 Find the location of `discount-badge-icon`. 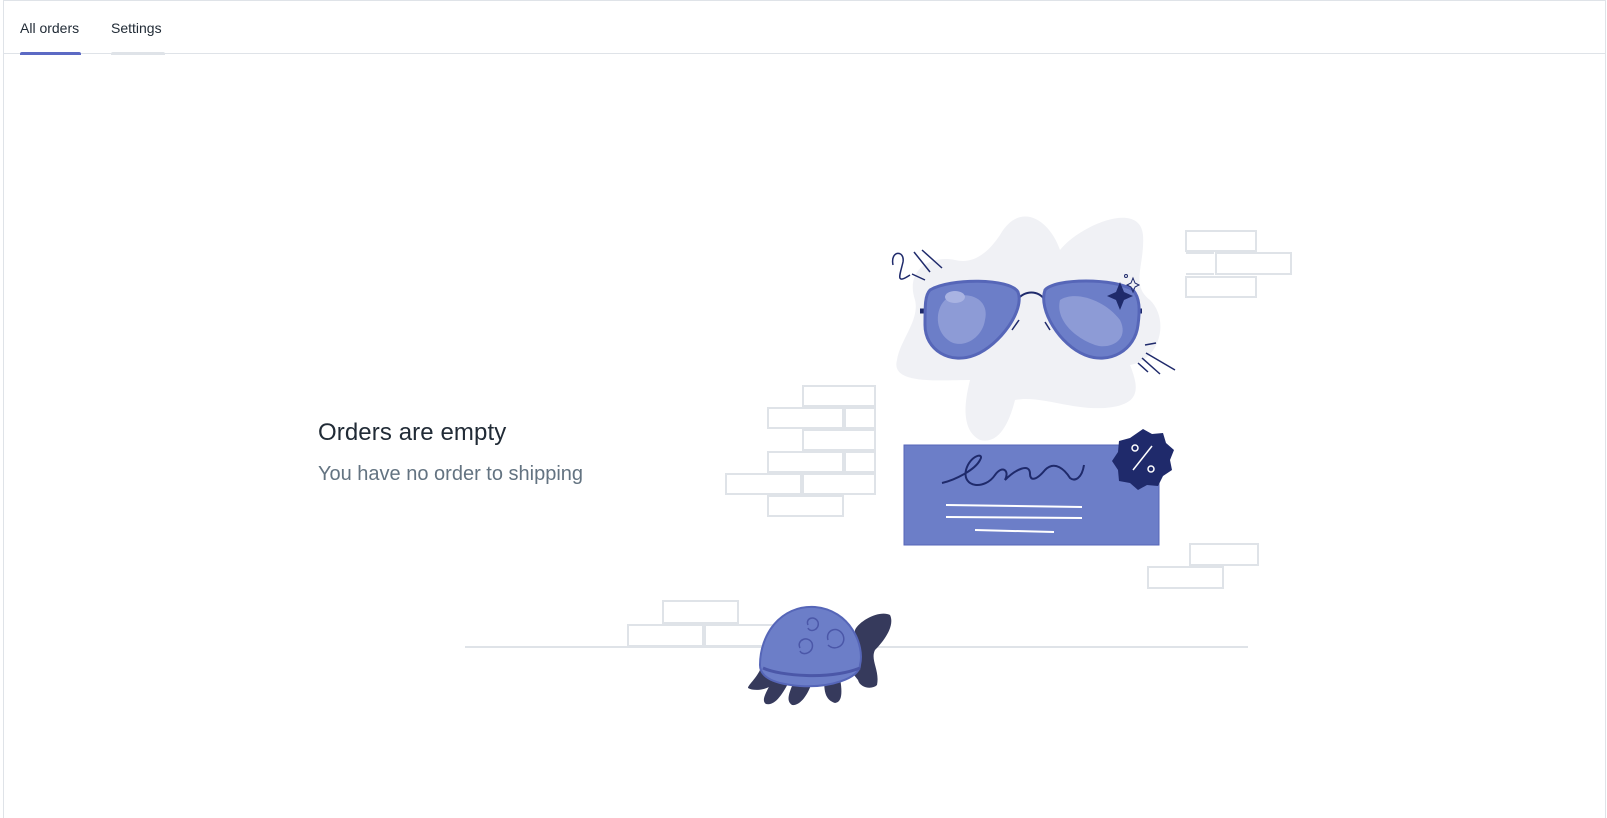

discount-badge-icon is located at coordinates (1143, 459).